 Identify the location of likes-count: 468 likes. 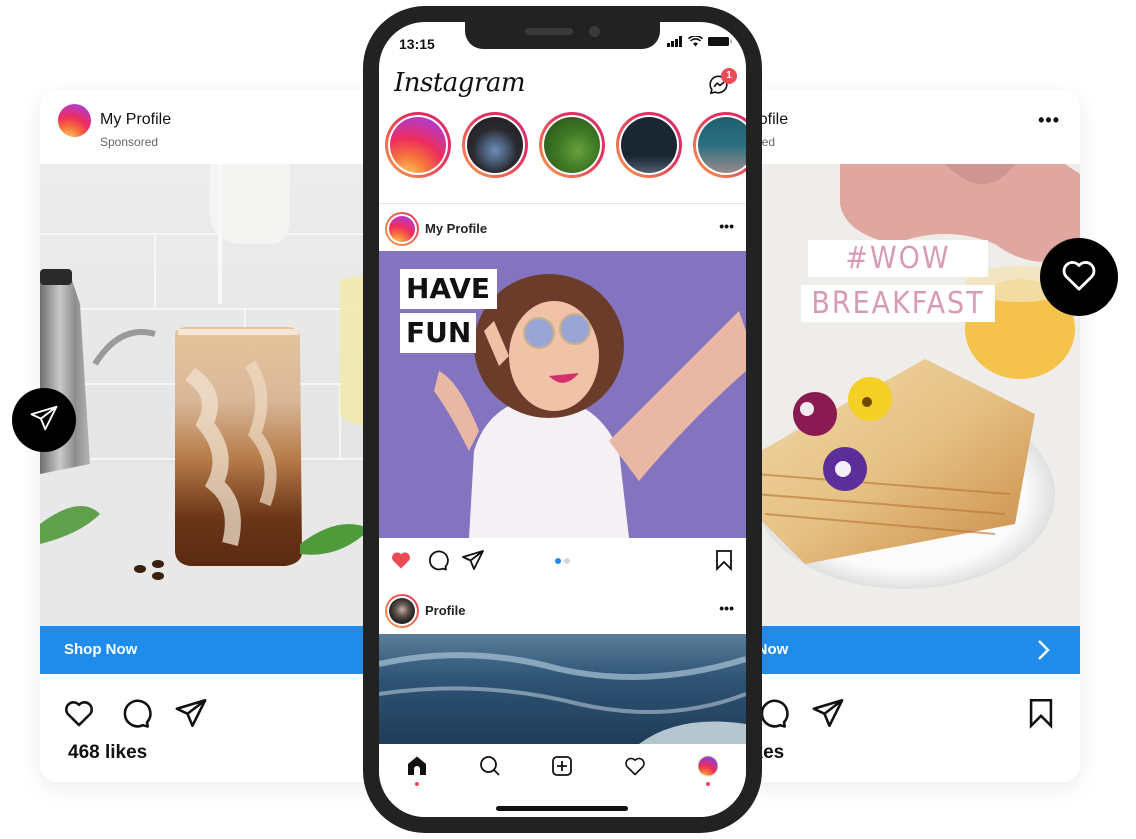
(108, 752).